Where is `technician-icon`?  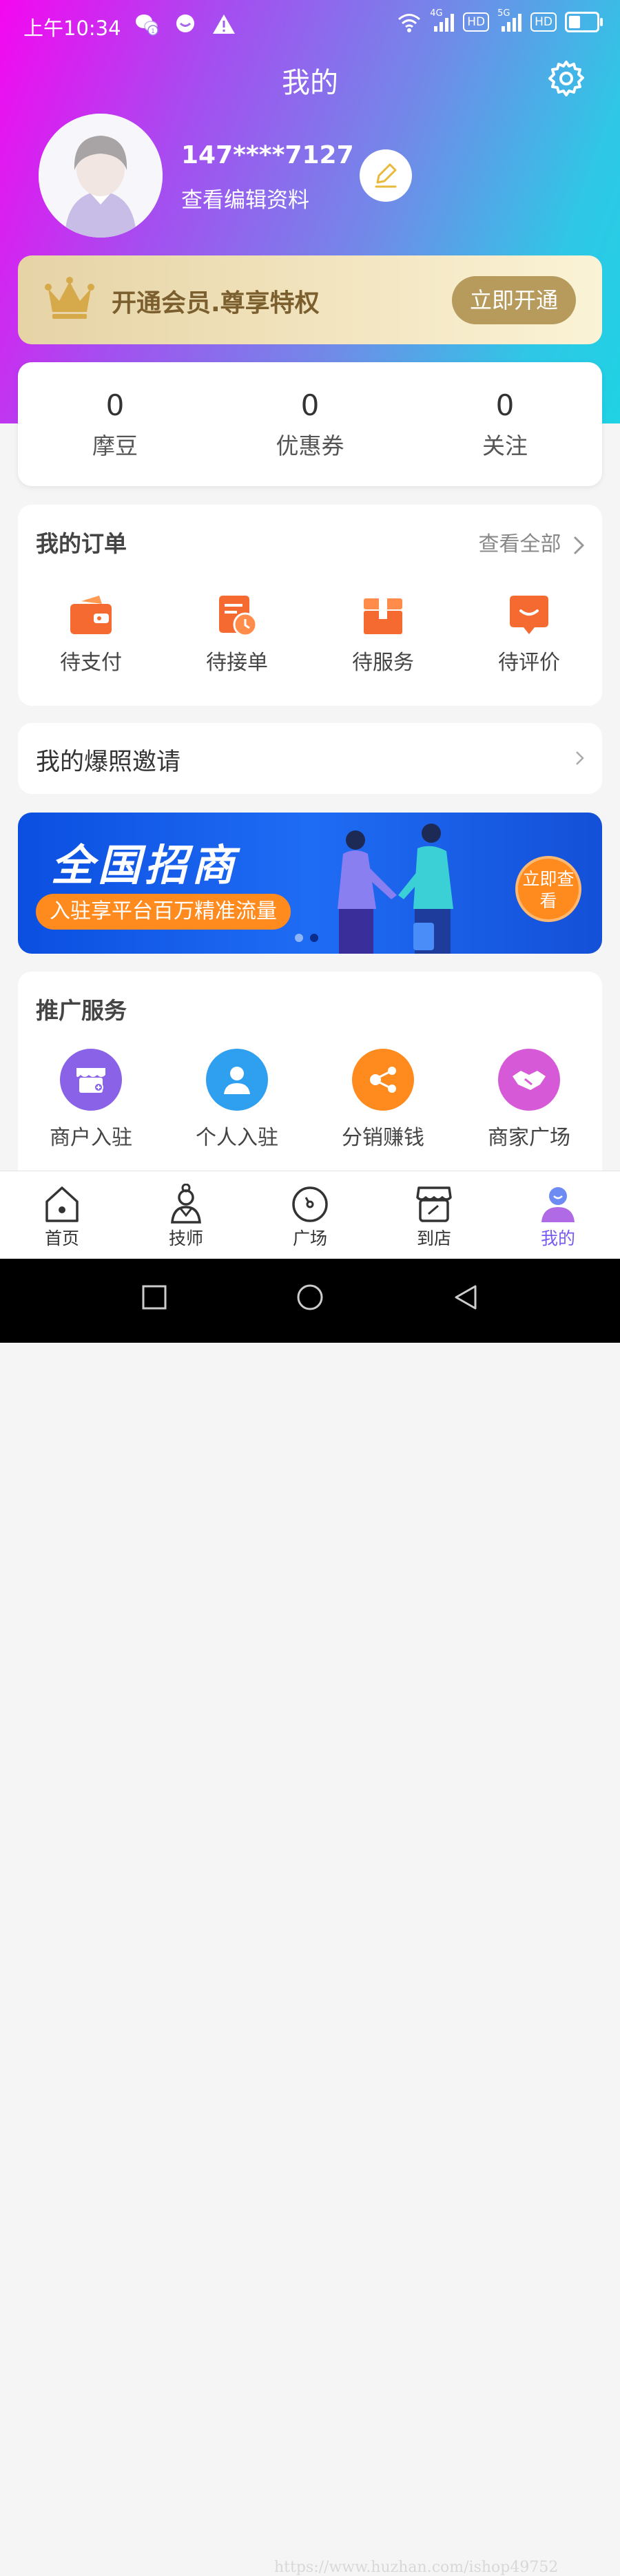
technician-icon is located at coordinates (186, 1204).